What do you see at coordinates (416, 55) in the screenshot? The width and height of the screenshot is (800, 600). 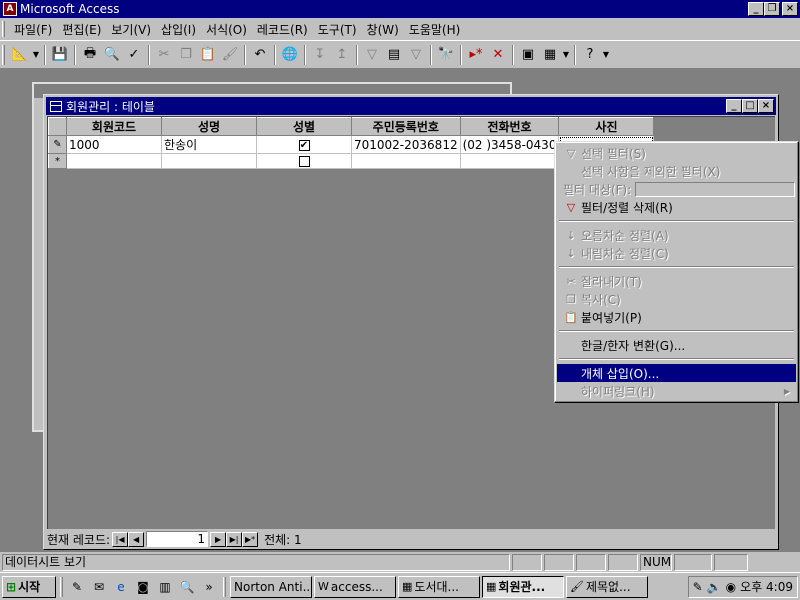 I see `apply-filter-icon: ▽` at bounding box center [416, 55].